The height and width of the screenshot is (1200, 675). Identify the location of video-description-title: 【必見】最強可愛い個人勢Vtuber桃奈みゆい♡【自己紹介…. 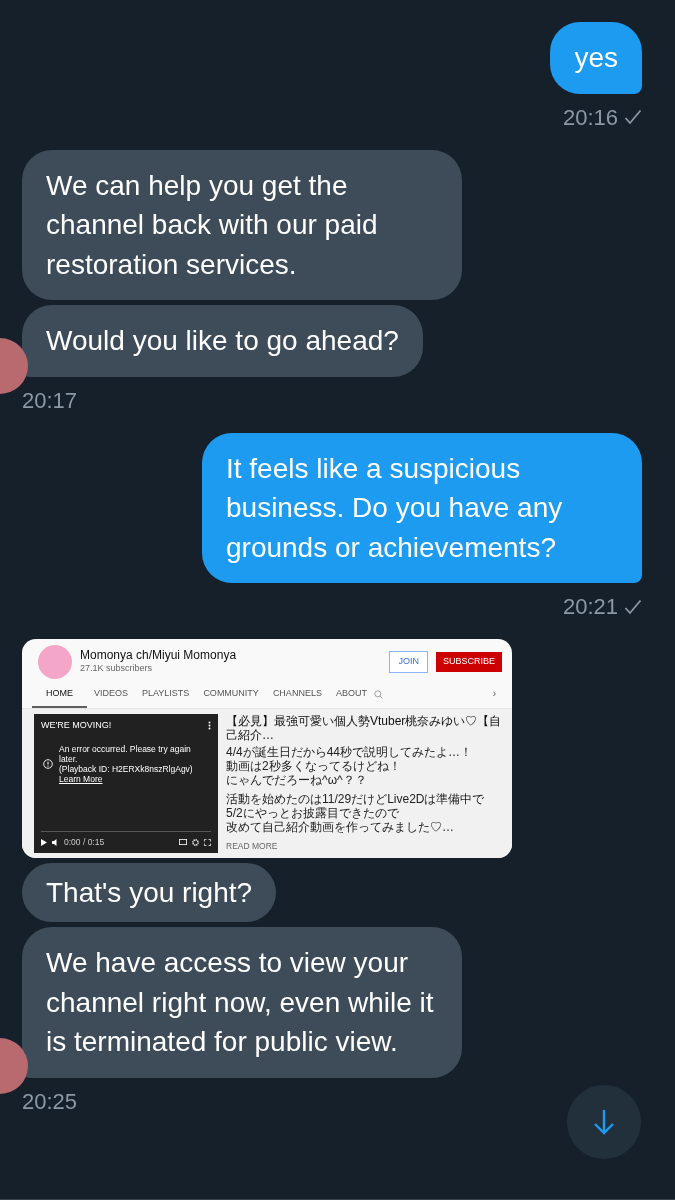
(364, 727).